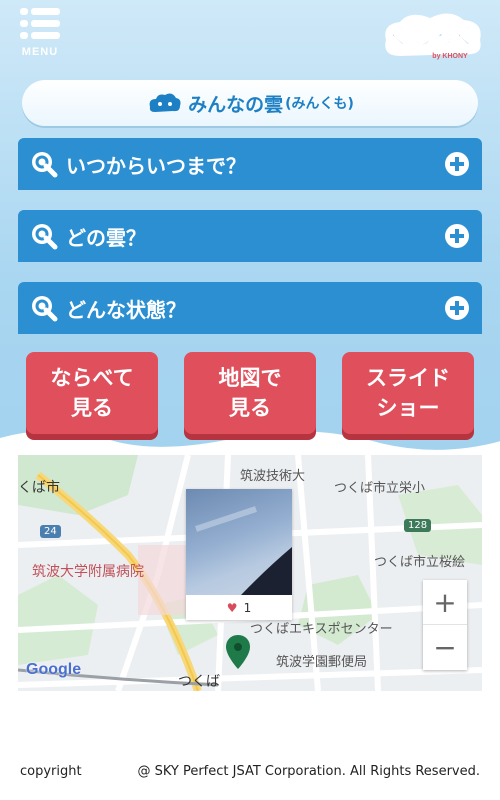  I want to click on logo-sub: by KHONY, so click(450, 56).